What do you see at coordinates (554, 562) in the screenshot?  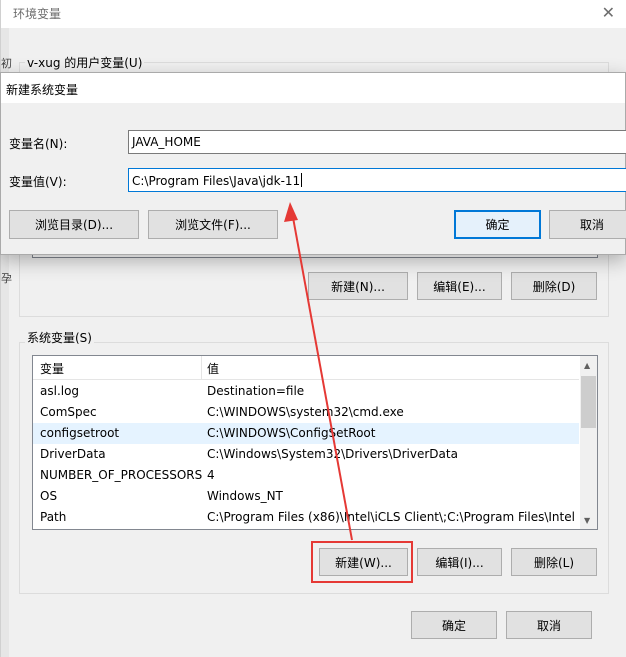 I see `system-delete-button: 删除(L)` at bounding box center [554, 562].